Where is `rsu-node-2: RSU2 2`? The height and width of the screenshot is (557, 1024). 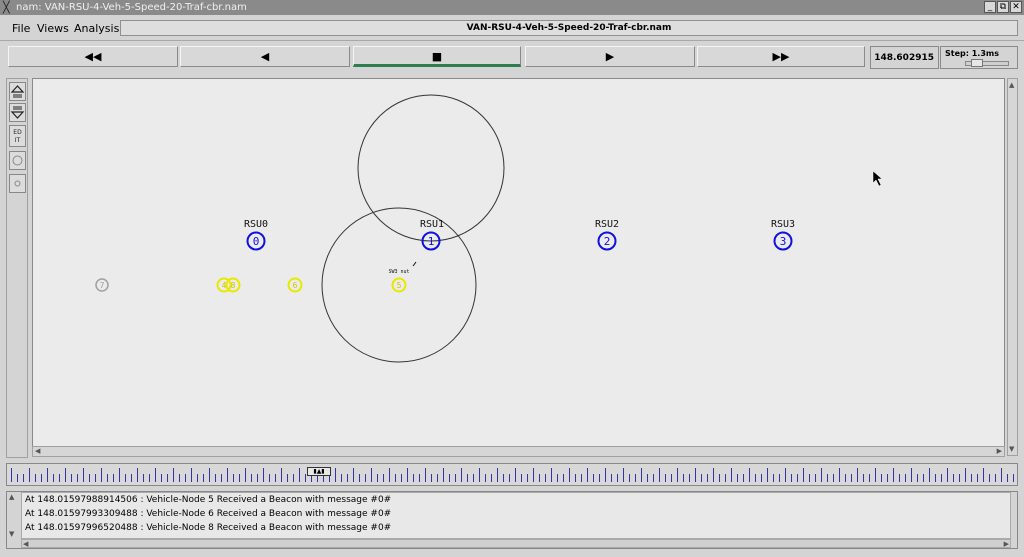 rsu-node-2: RSU2 2 is located at coordinates (607, 235).